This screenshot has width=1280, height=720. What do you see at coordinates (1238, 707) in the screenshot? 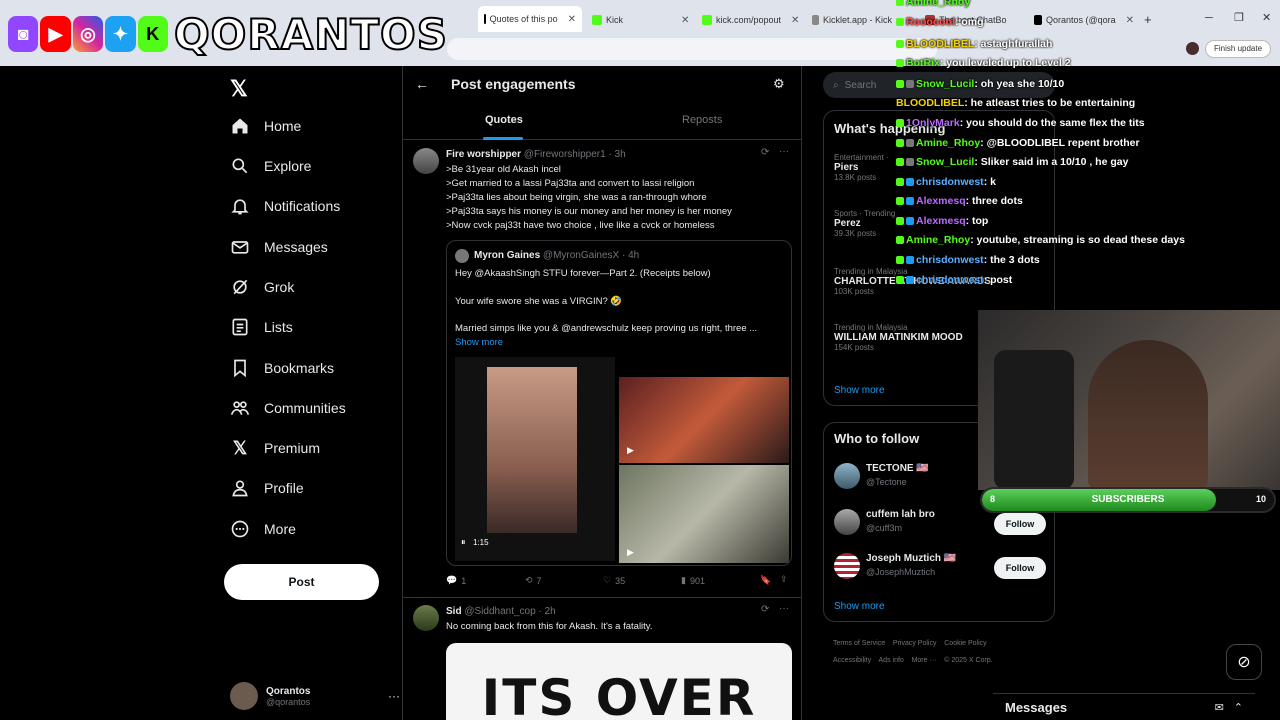
I see `expand-chevron-icon: ⌃` at bounding box center [1238, 707].